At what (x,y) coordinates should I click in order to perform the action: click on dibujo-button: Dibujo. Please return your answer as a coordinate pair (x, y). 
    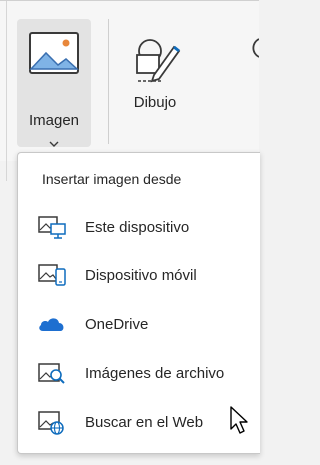
    Looking at the image, I should click on (155, 69).